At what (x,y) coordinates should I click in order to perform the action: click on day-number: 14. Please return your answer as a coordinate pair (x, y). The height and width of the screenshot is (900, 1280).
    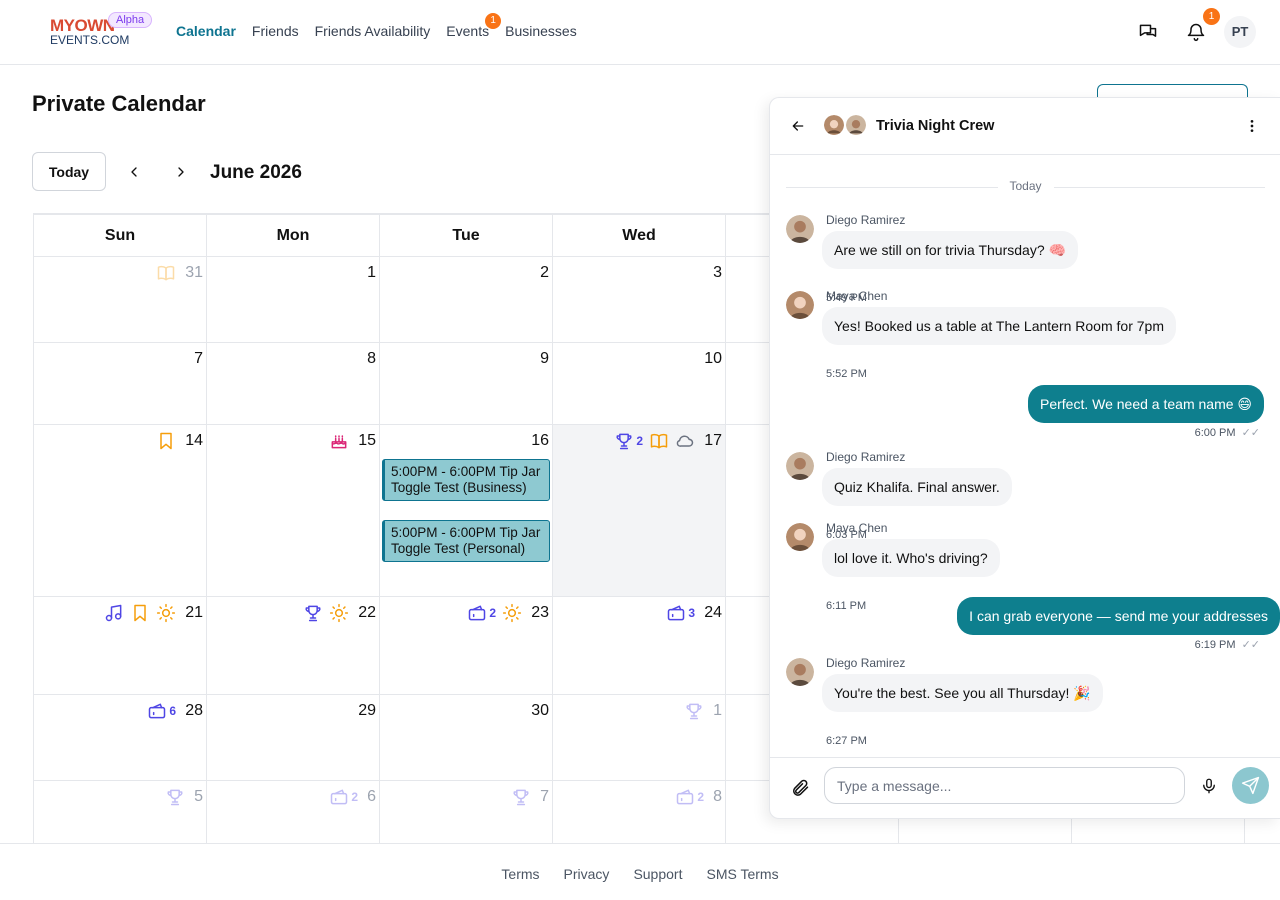
    Looking at the image, I should click on (194, 440).